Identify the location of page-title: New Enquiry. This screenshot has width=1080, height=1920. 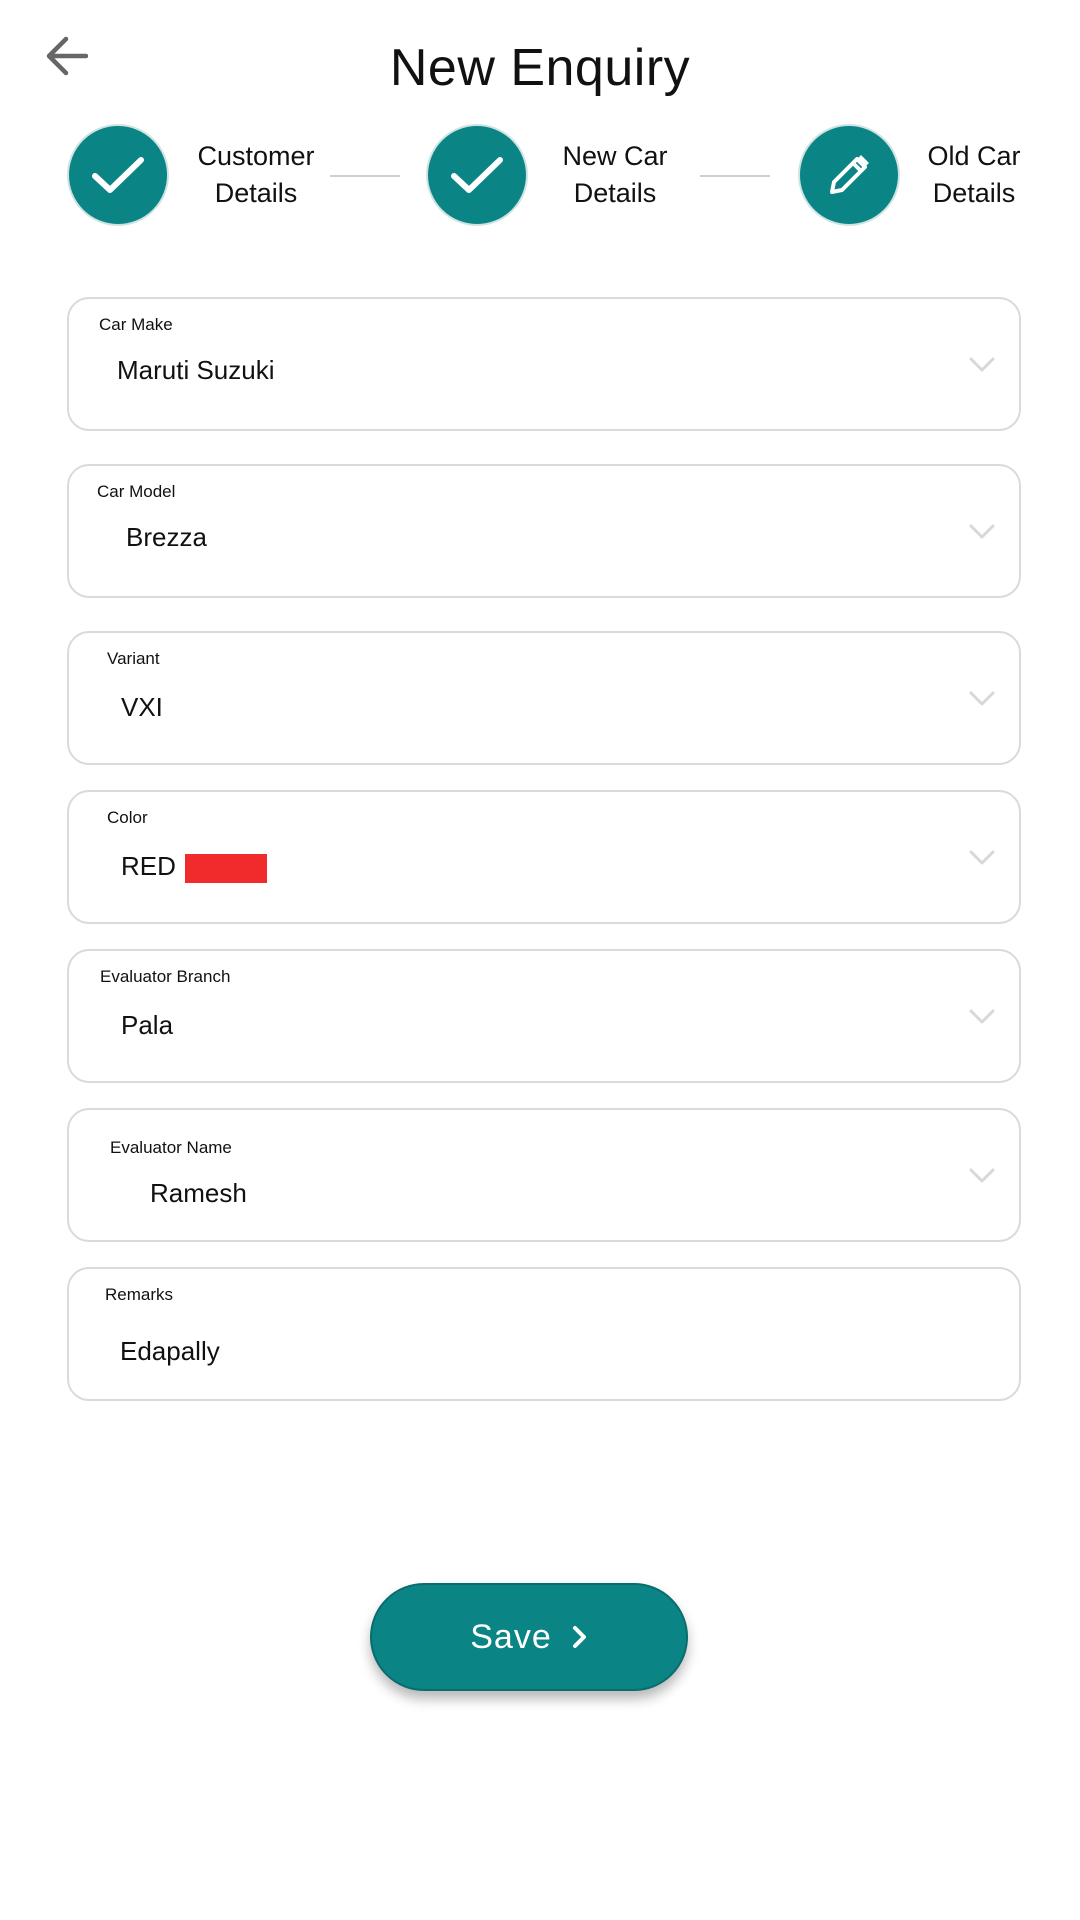
(540, 68).